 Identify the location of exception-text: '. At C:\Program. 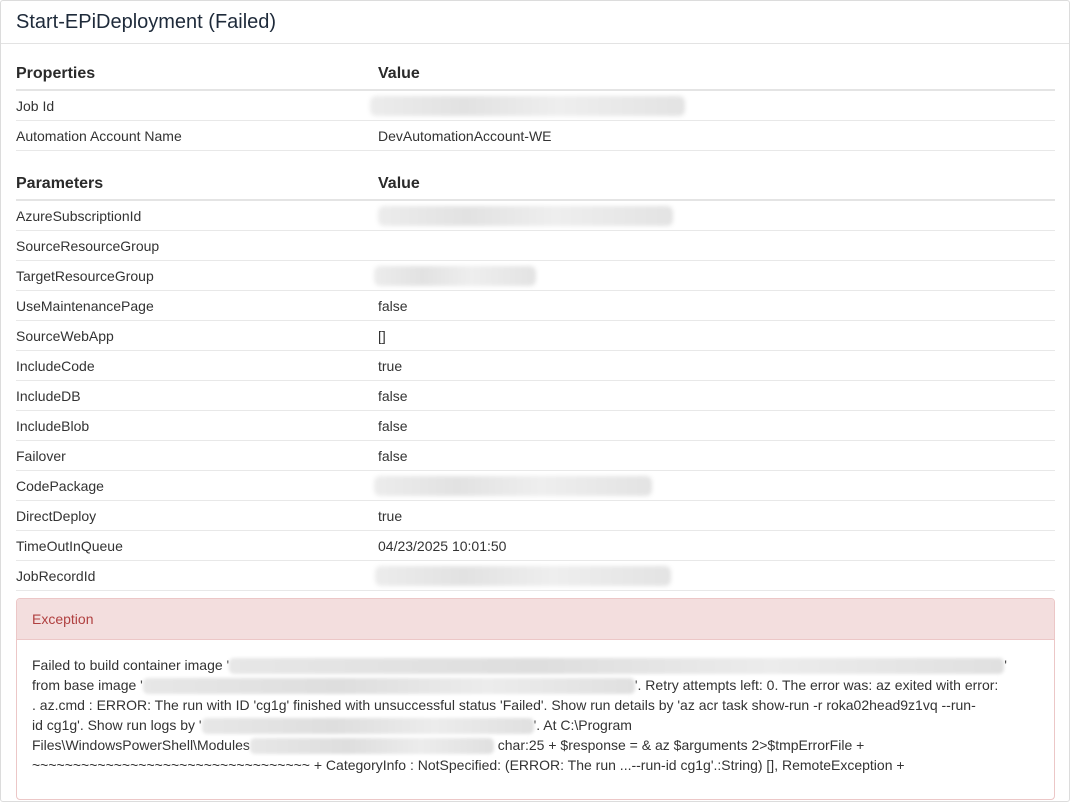
(582, 725).